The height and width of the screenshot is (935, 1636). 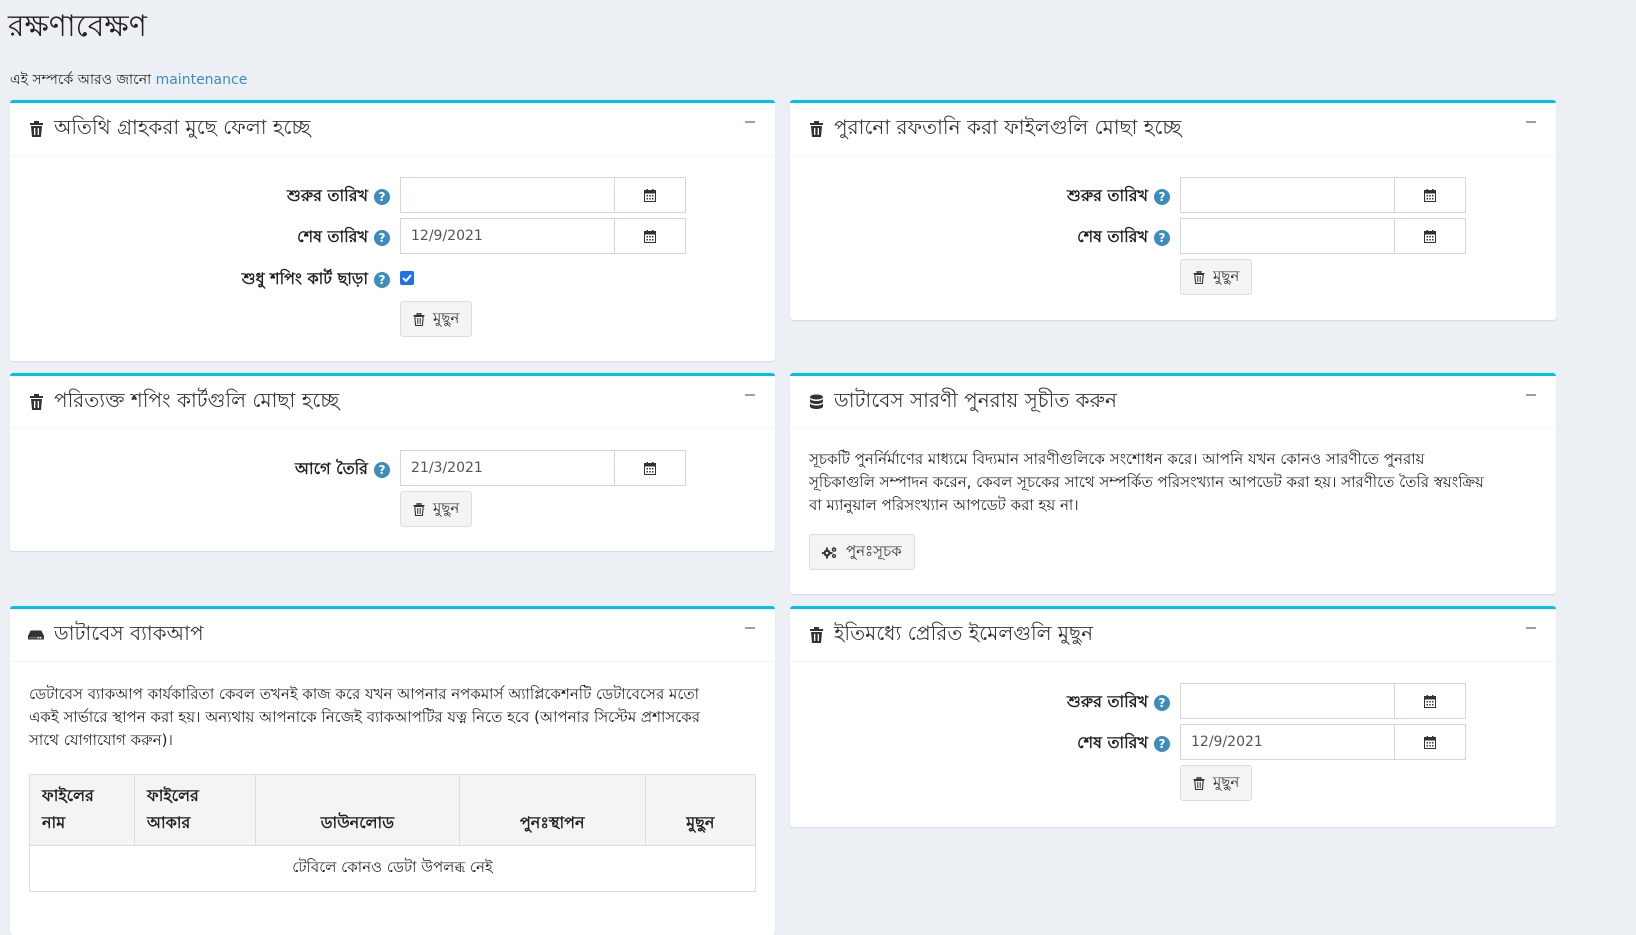 What do you see at coordinates (508, 468) in the screenshot?
I see `created-before-input` at bounding box center [508, 468].